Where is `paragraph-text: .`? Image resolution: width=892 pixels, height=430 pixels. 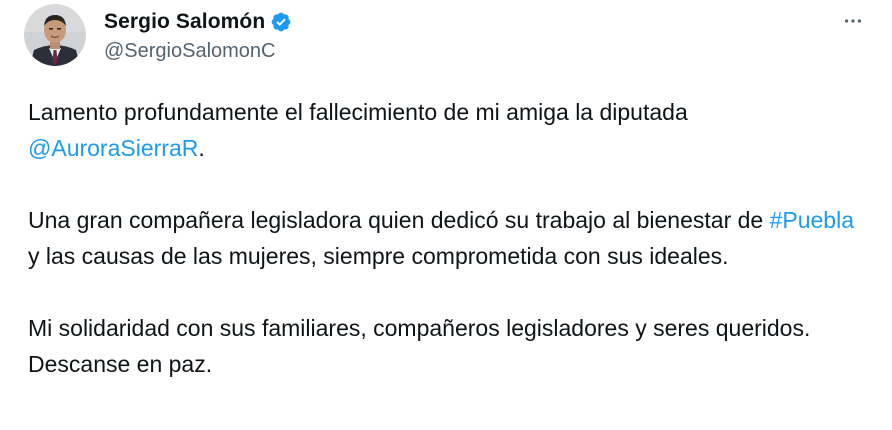
paragraph-text: . is located at coordinates (201, 148).